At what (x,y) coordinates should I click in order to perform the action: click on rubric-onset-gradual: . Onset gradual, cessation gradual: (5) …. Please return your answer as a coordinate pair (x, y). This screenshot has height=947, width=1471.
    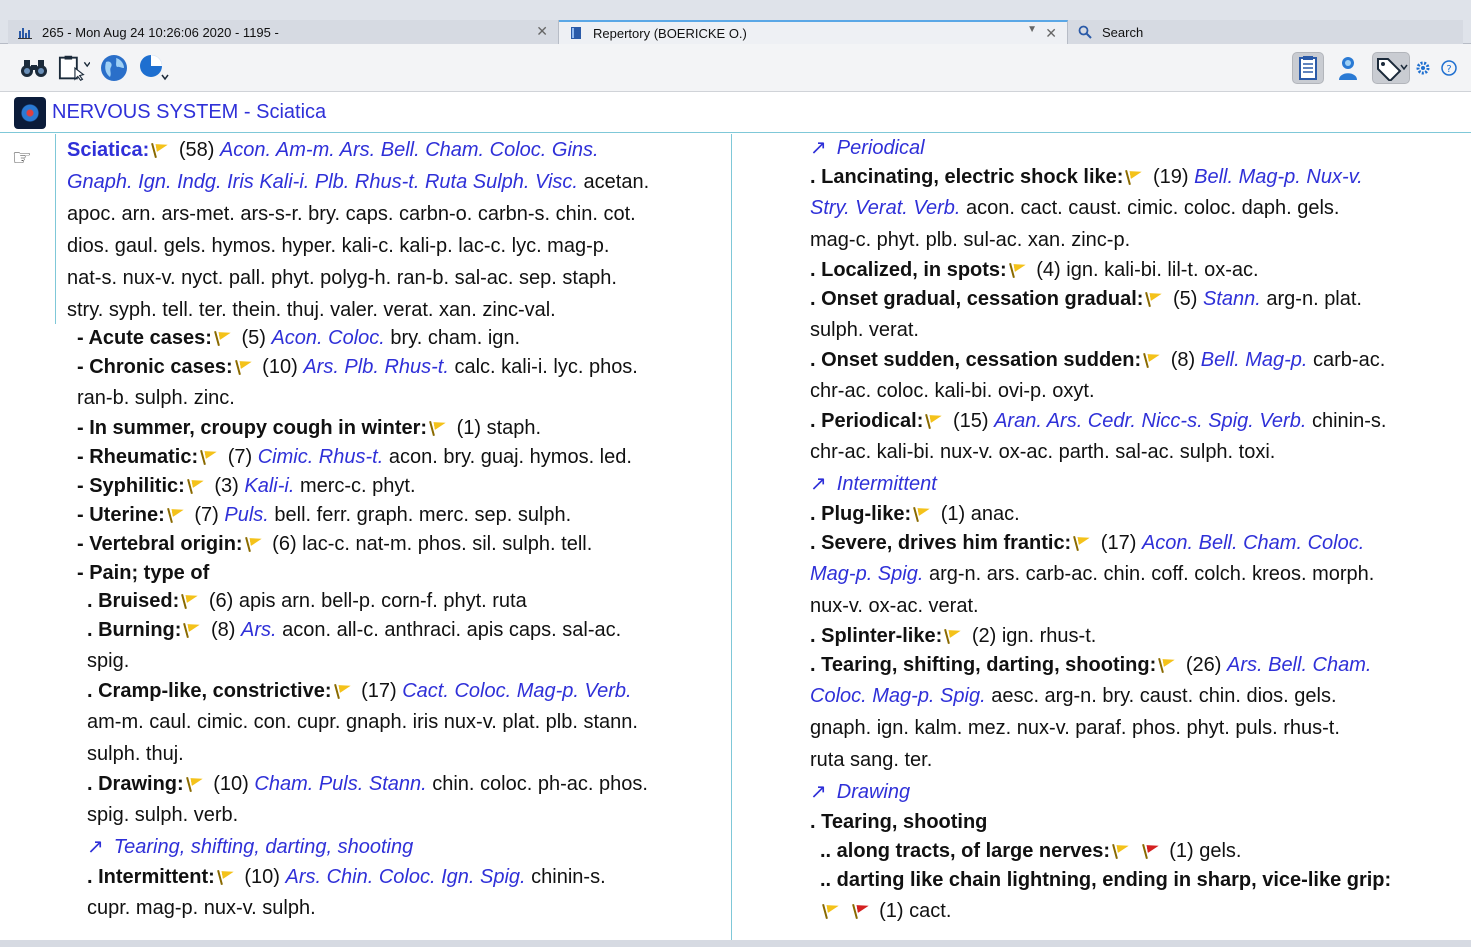
    Looking at the image, I should click on (1100, 299).